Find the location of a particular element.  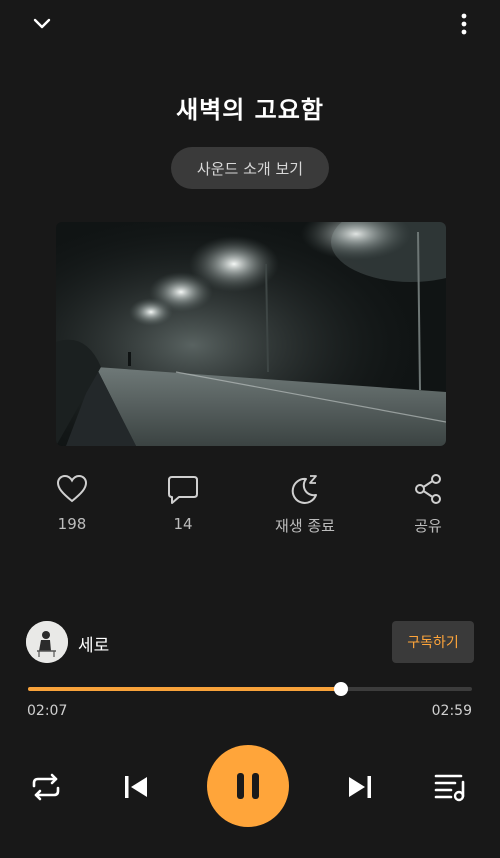

pause-icon is located at coordinates (248, 786).